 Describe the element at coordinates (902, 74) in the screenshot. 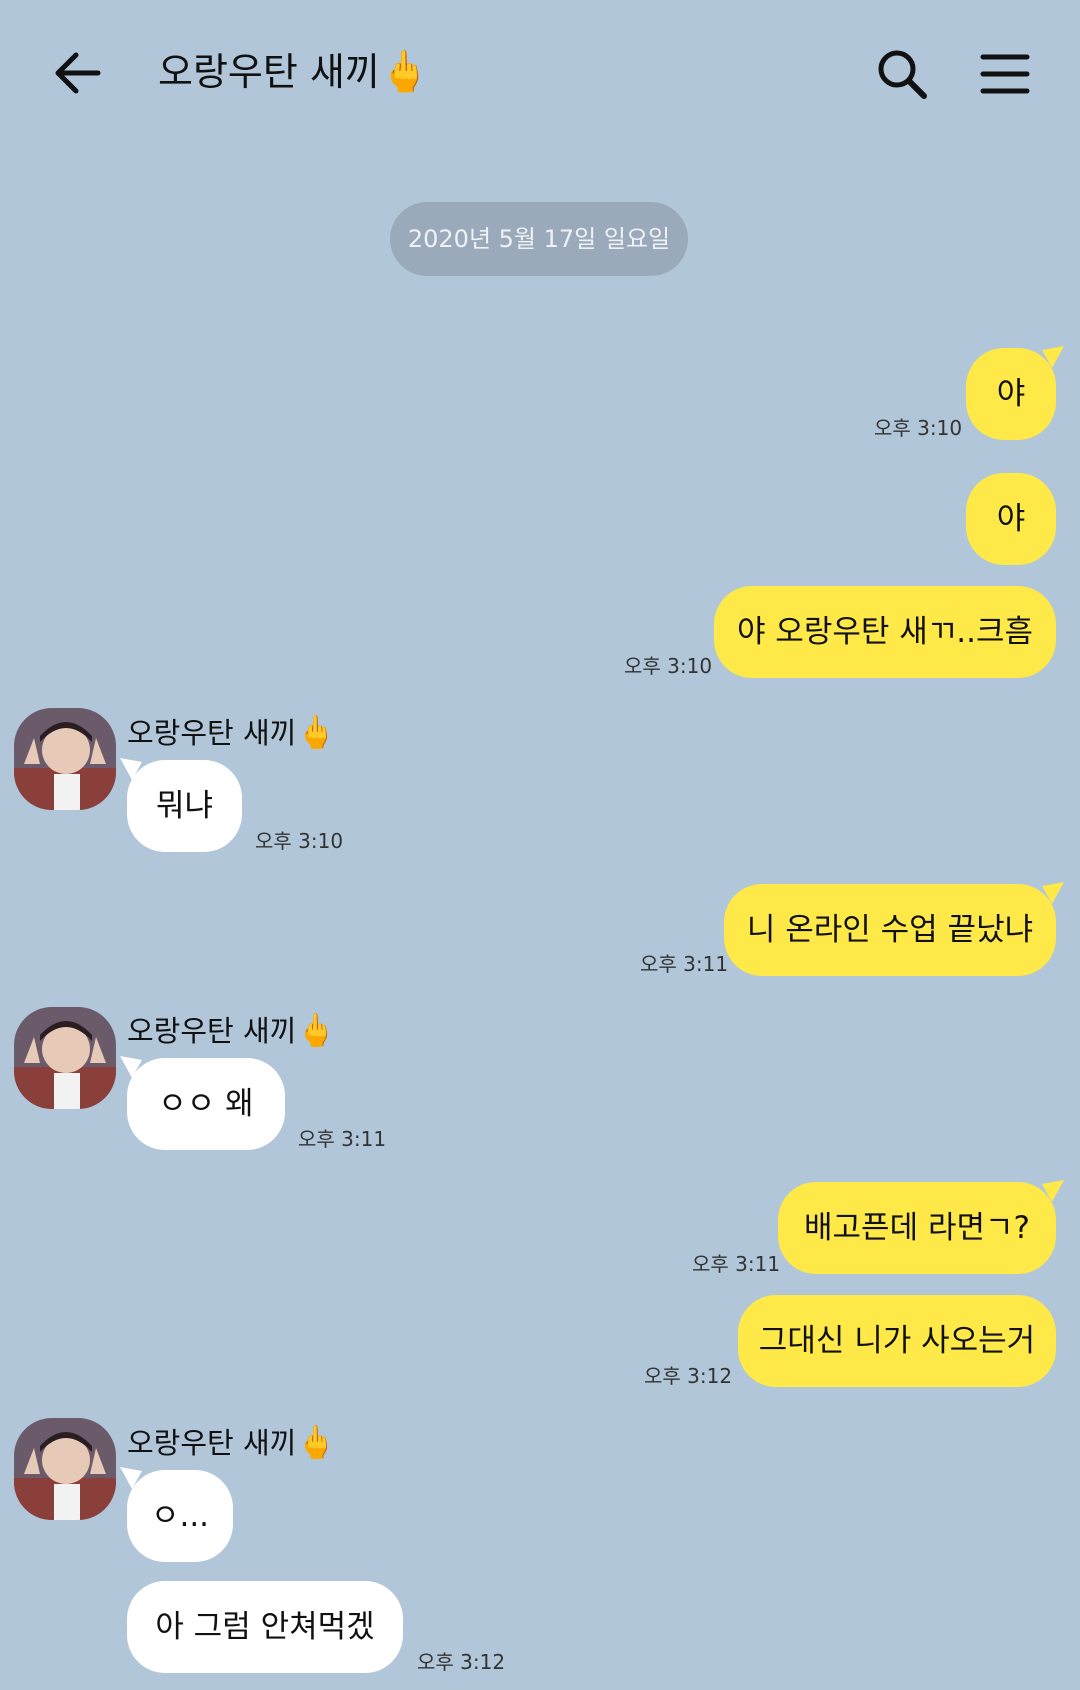

I see `search-icon` at that location.